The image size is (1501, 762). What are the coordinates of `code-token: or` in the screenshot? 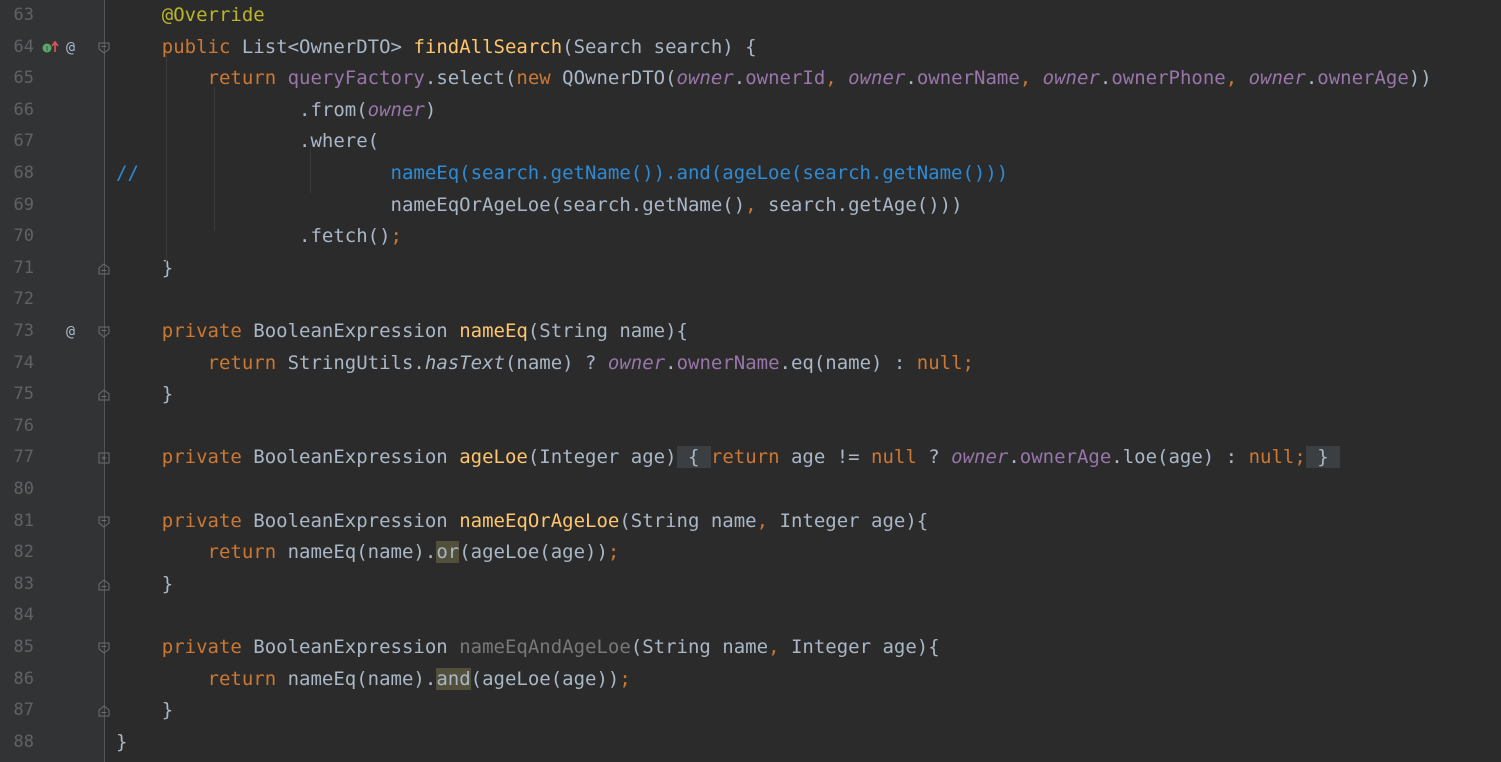 It's located at (448, 552).